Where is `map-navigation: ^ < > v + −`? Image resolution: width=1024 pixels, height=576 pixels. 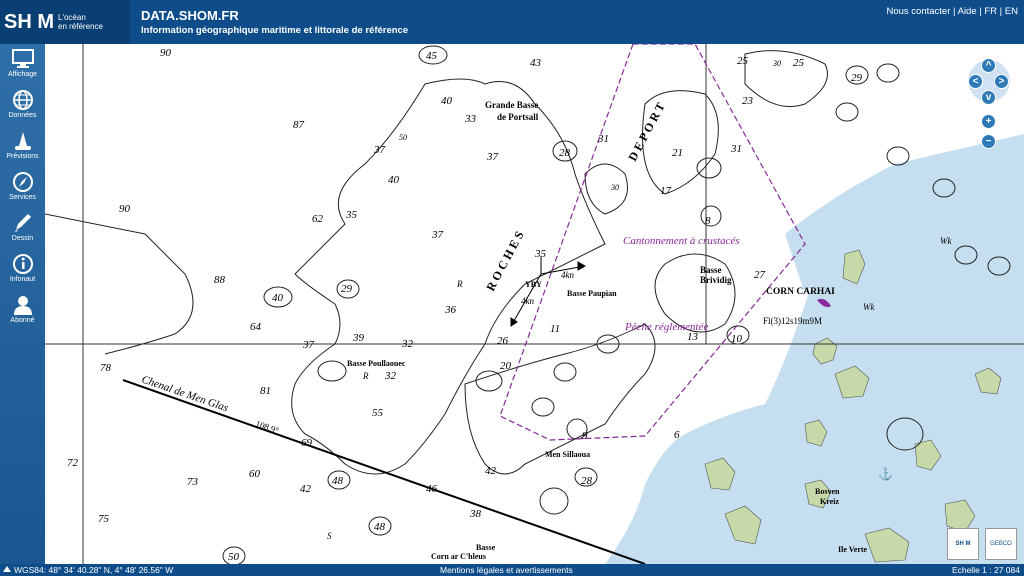
map-navigation: ^ < > v + − is located at coordinates (991, 106).